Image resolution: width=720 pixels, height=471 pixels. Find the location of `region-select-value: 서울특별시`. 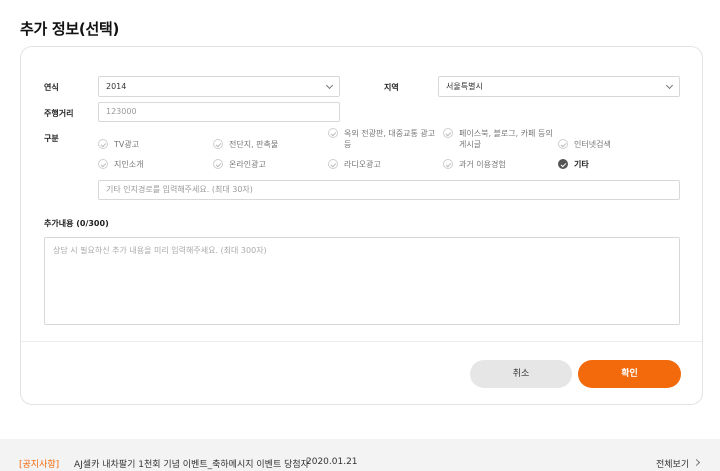

region-select-value: 서울특별시 is located at coordinates (464, 86).